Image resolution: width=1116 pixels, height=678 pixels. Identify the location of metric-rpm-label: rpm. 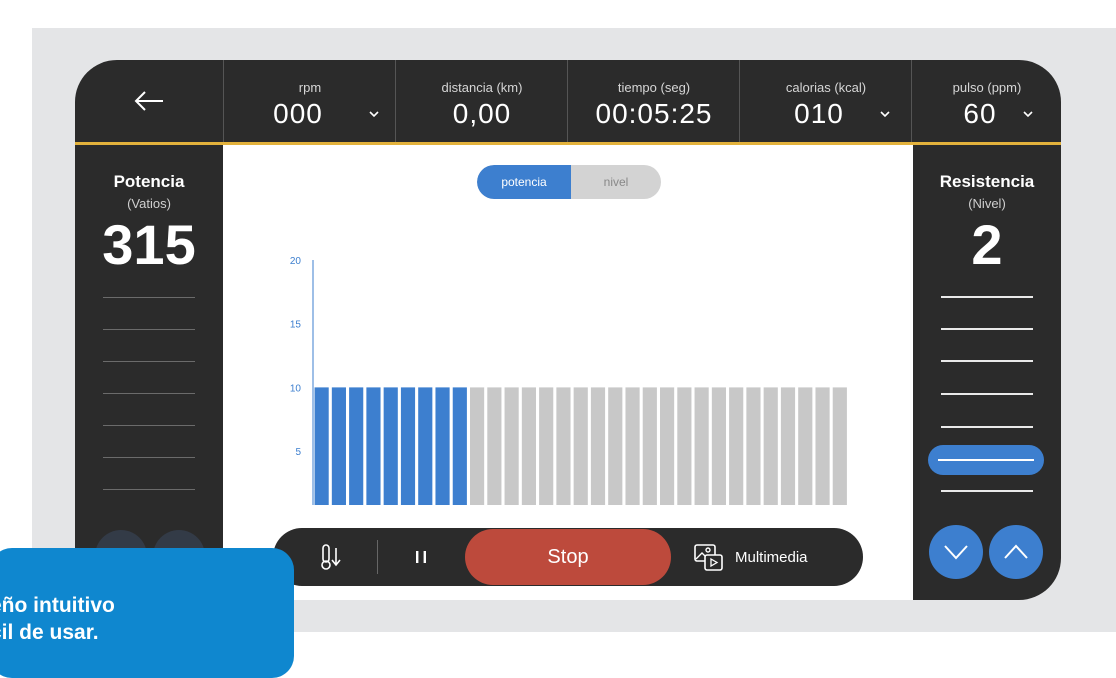
(310, 87).